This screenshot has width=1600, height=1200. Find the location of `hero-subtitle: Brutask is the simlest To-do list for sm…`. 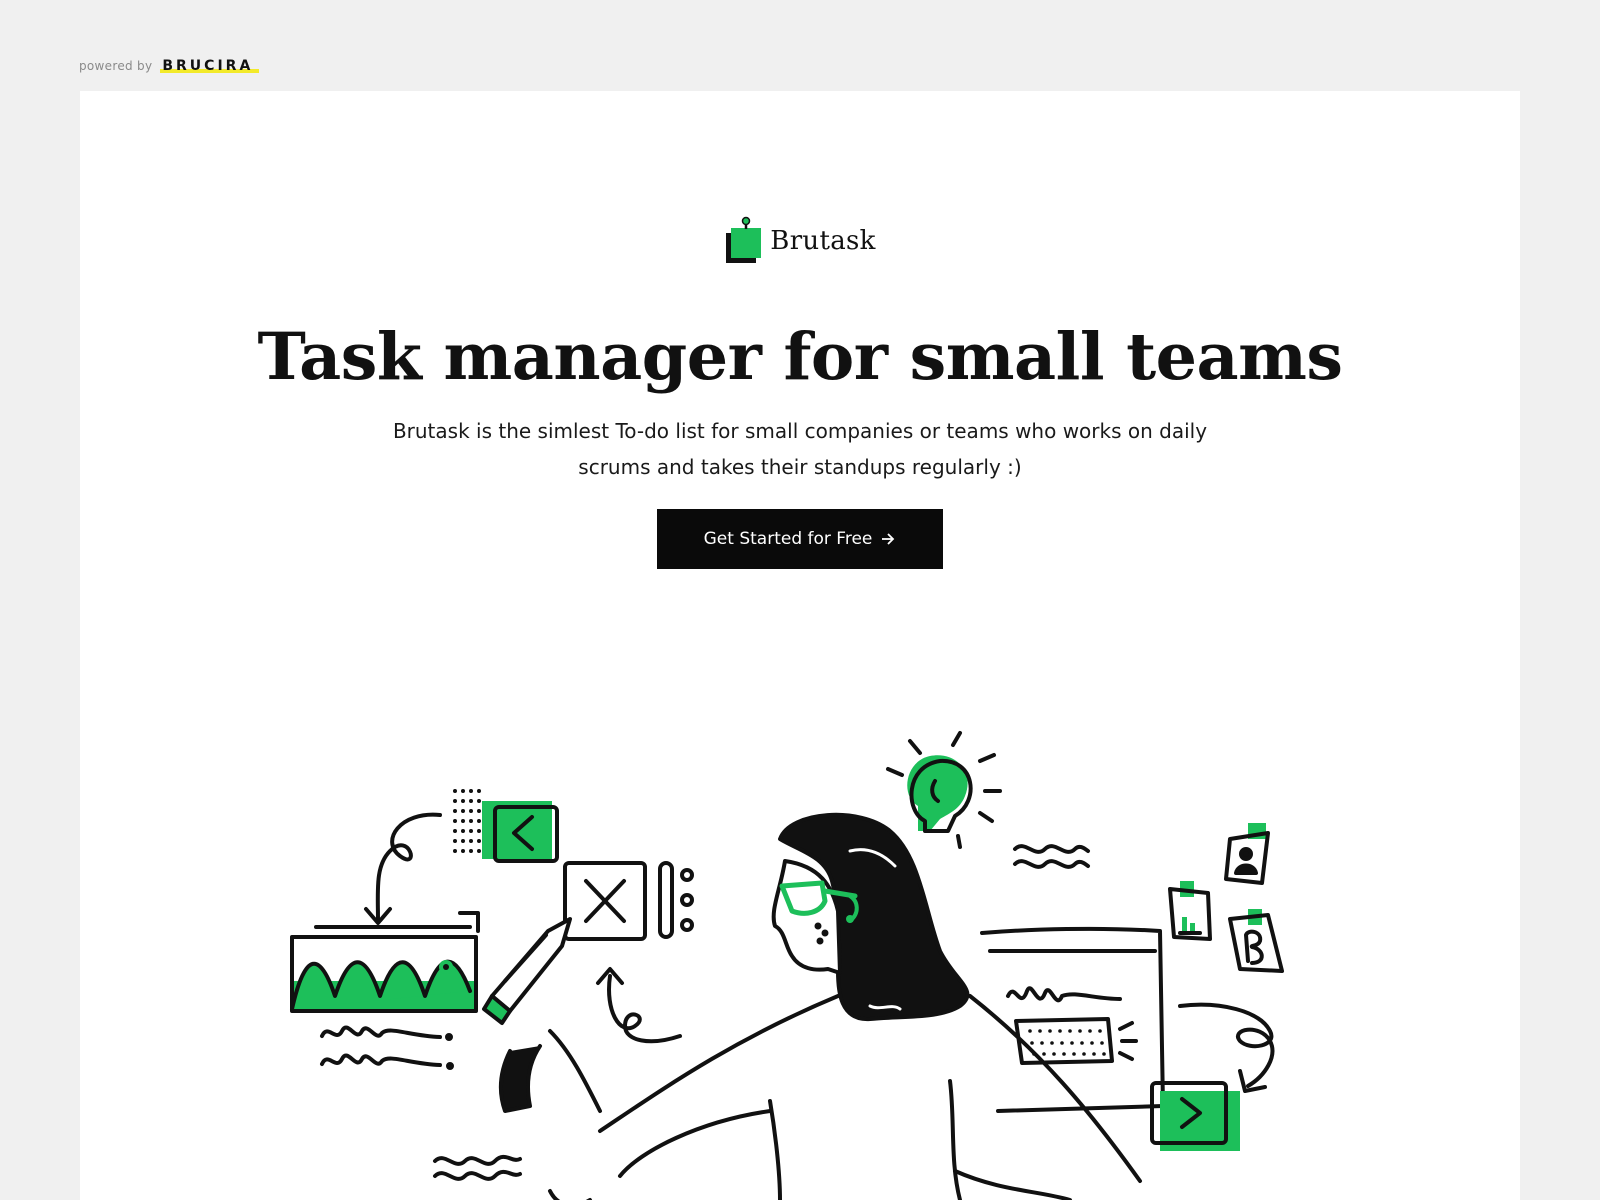

hero-subtitle: Brutask is the simlest To-do list for sm… is located at coordinates (800, 449).